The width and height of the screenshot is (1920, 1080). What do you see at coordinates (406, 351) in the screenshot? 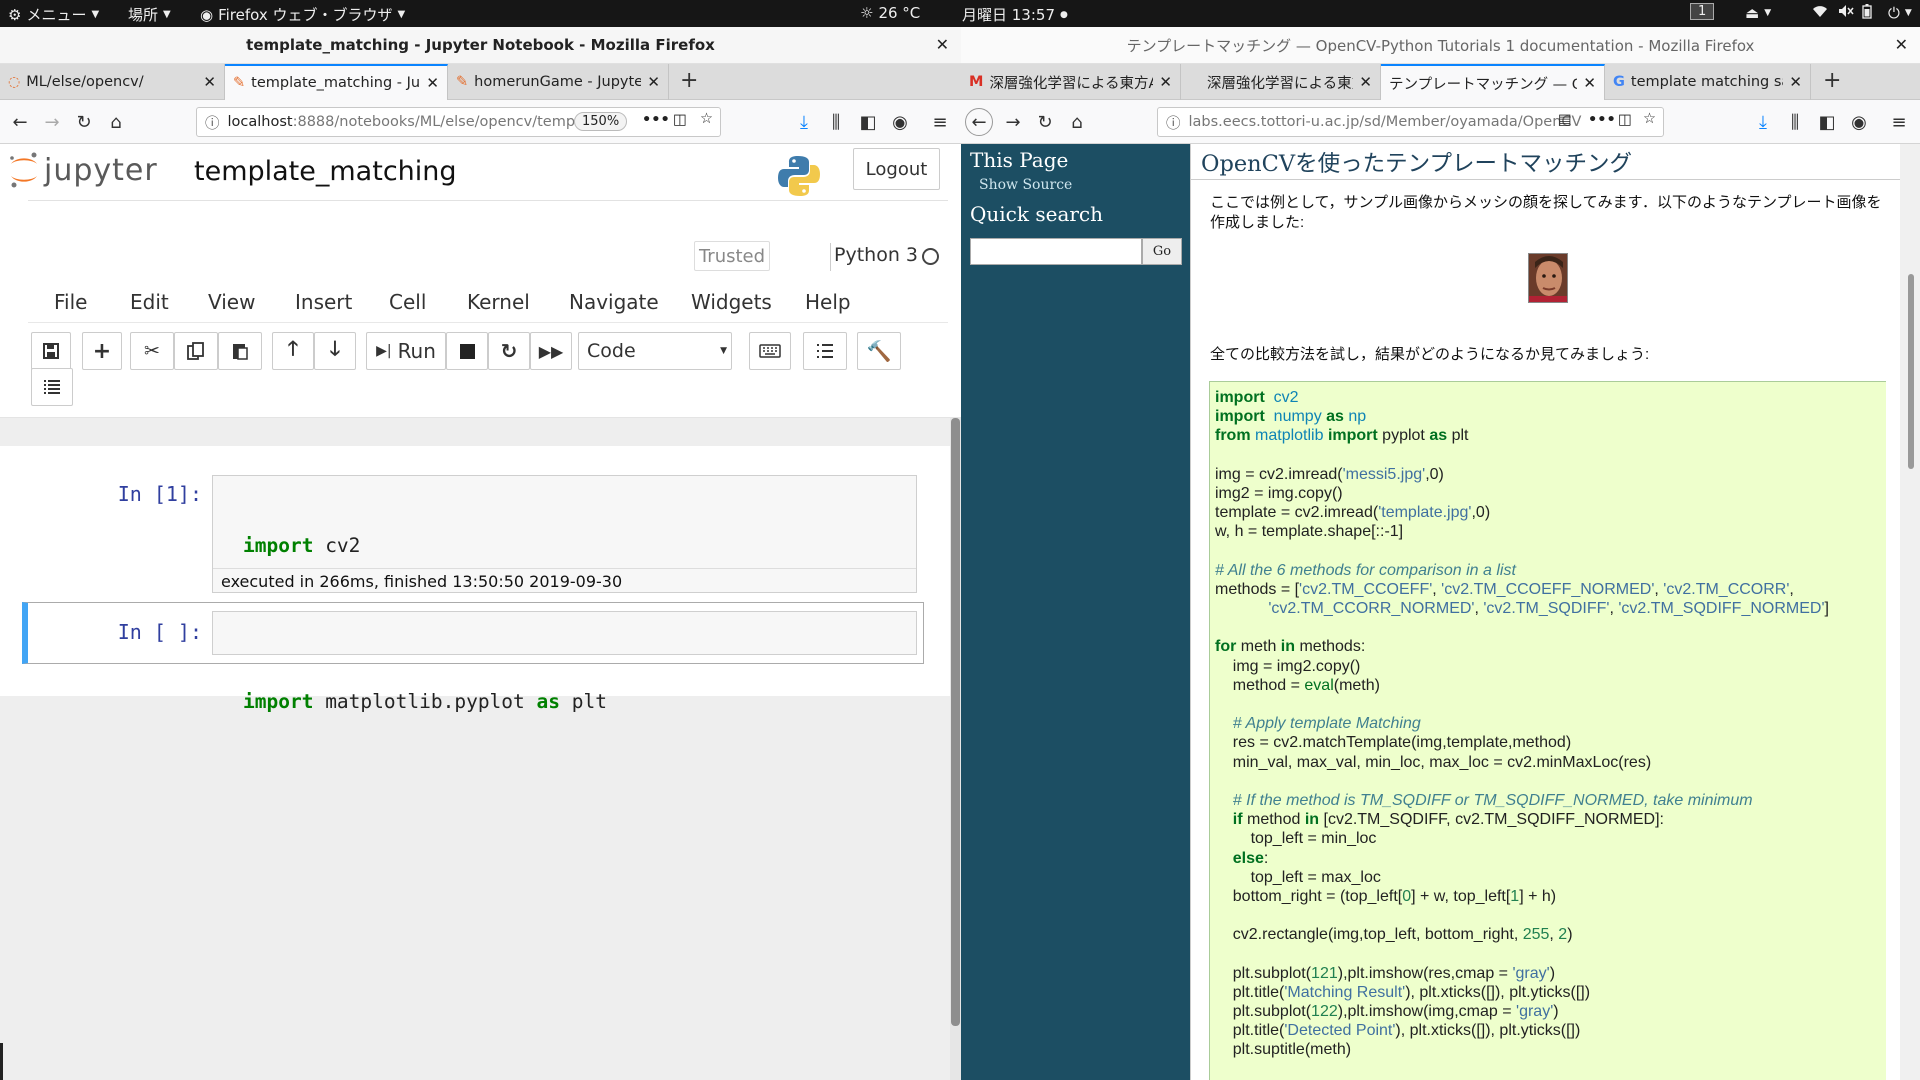
I see `run-button: ▶| Run` at bounding box center [406, 351].